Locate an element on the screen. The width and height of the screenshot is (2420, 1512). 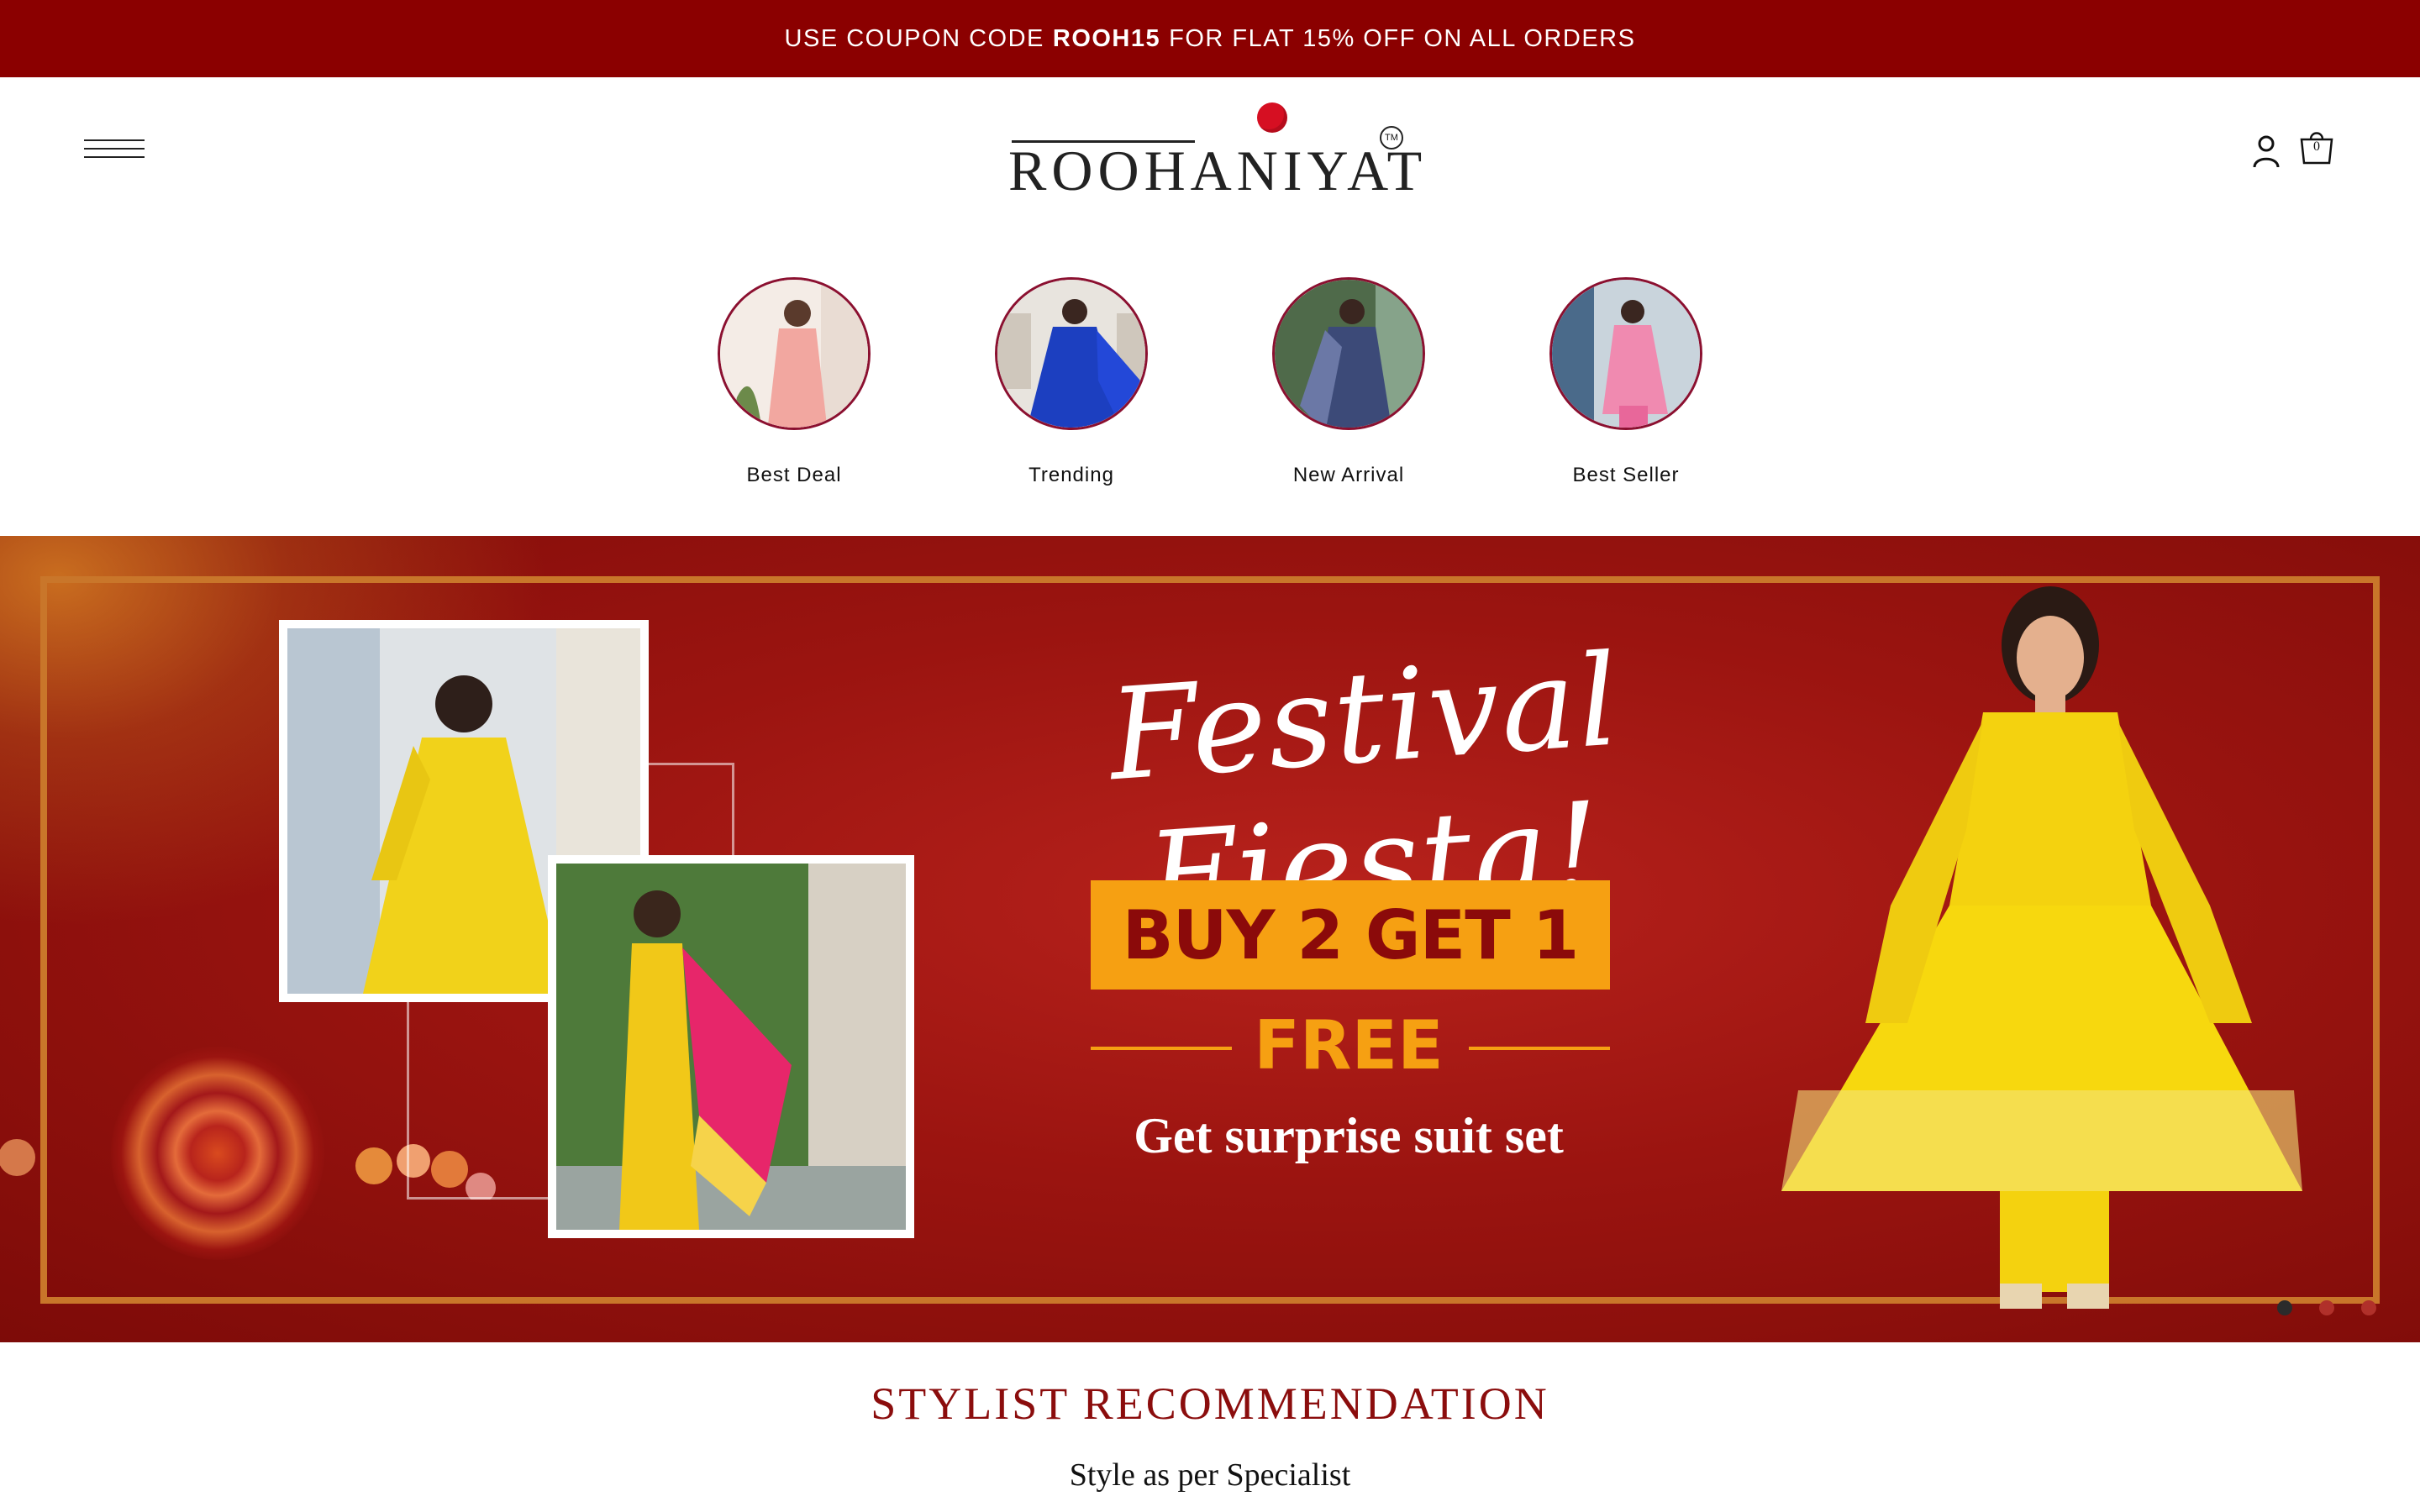
category-trending: Trending is located at coordinates (1045, 383).